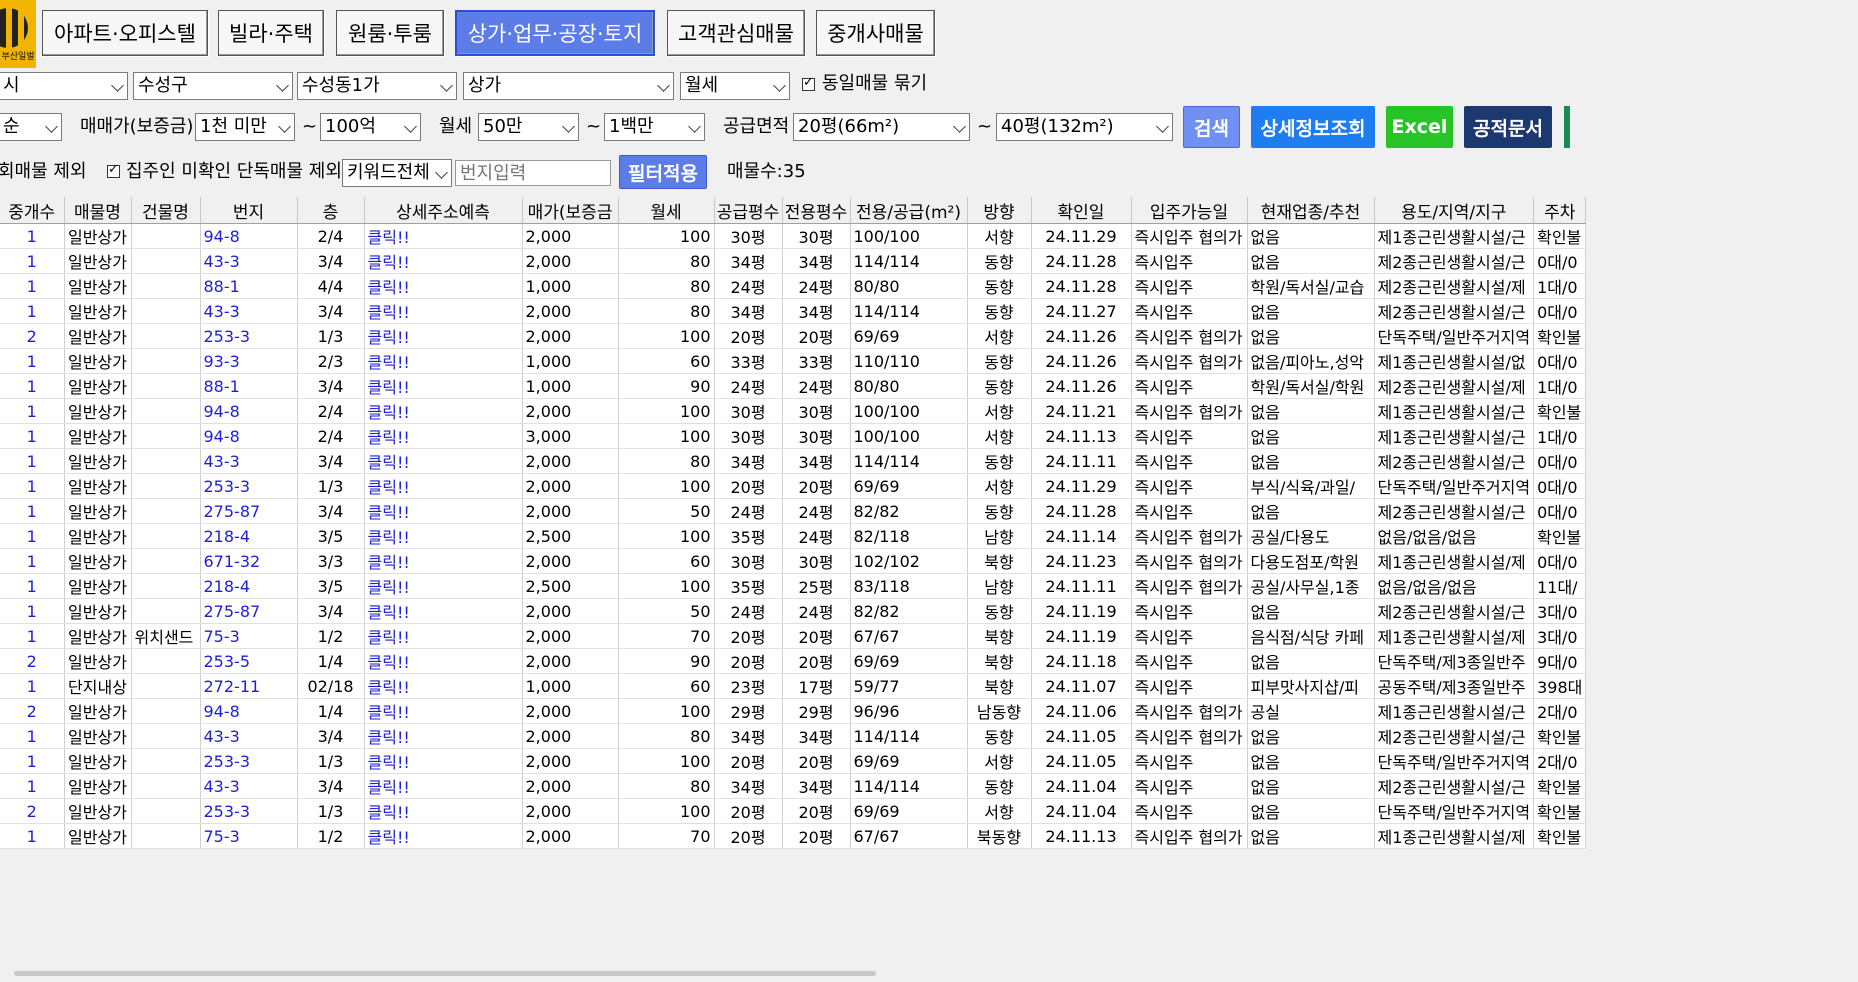  What do you see at coordinates (663, 172) in the screenshot?
I see `apply-filter-button: 필터적용` at bounding box center [663, 172].